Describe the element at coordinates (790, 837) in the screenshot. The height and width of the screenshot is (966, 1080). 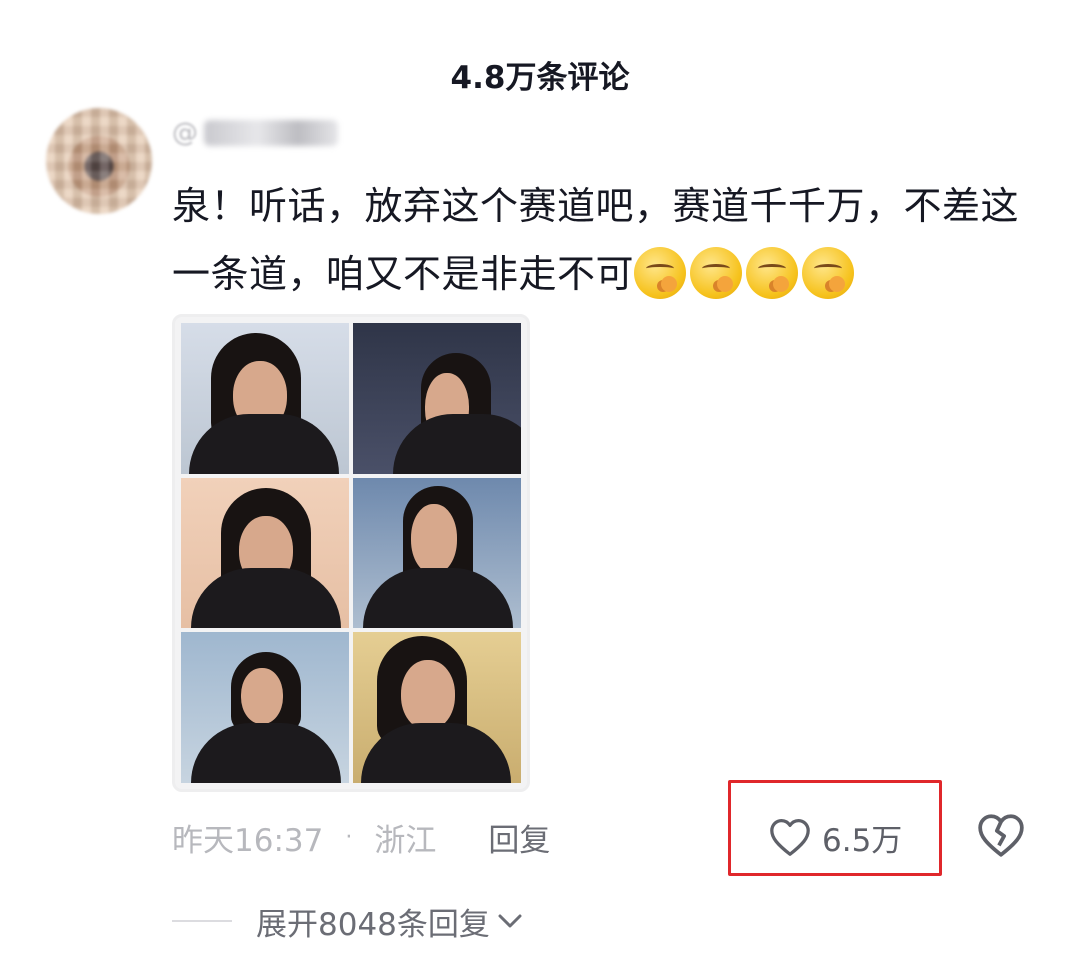
I see `heart-icon` at that location.